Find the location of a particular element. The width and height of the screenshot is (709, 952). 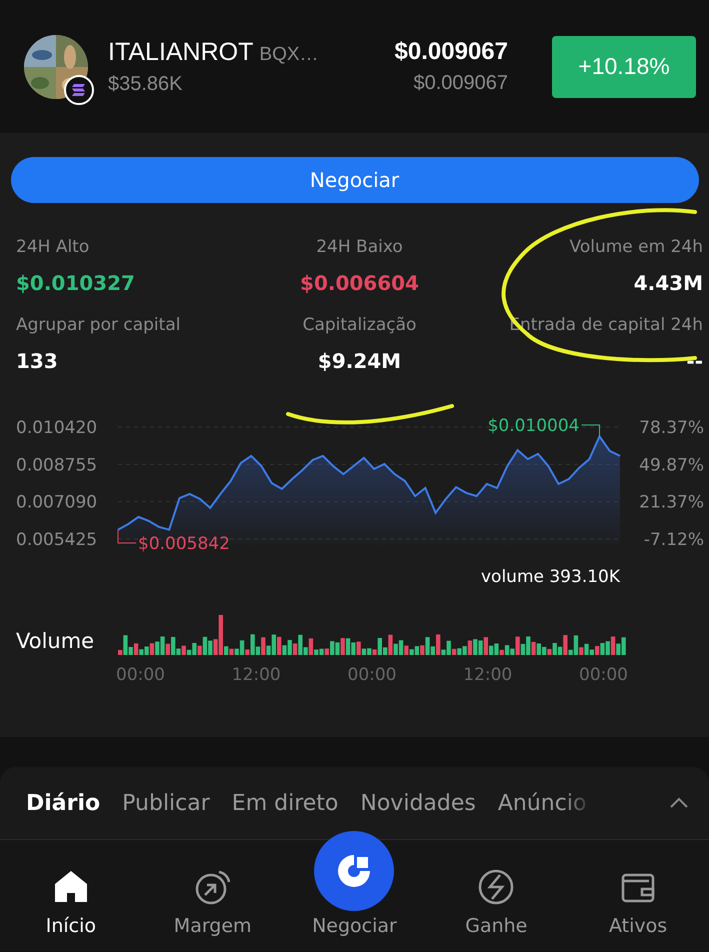

token-price: $0.009067 is located at coordinates (451, 52).